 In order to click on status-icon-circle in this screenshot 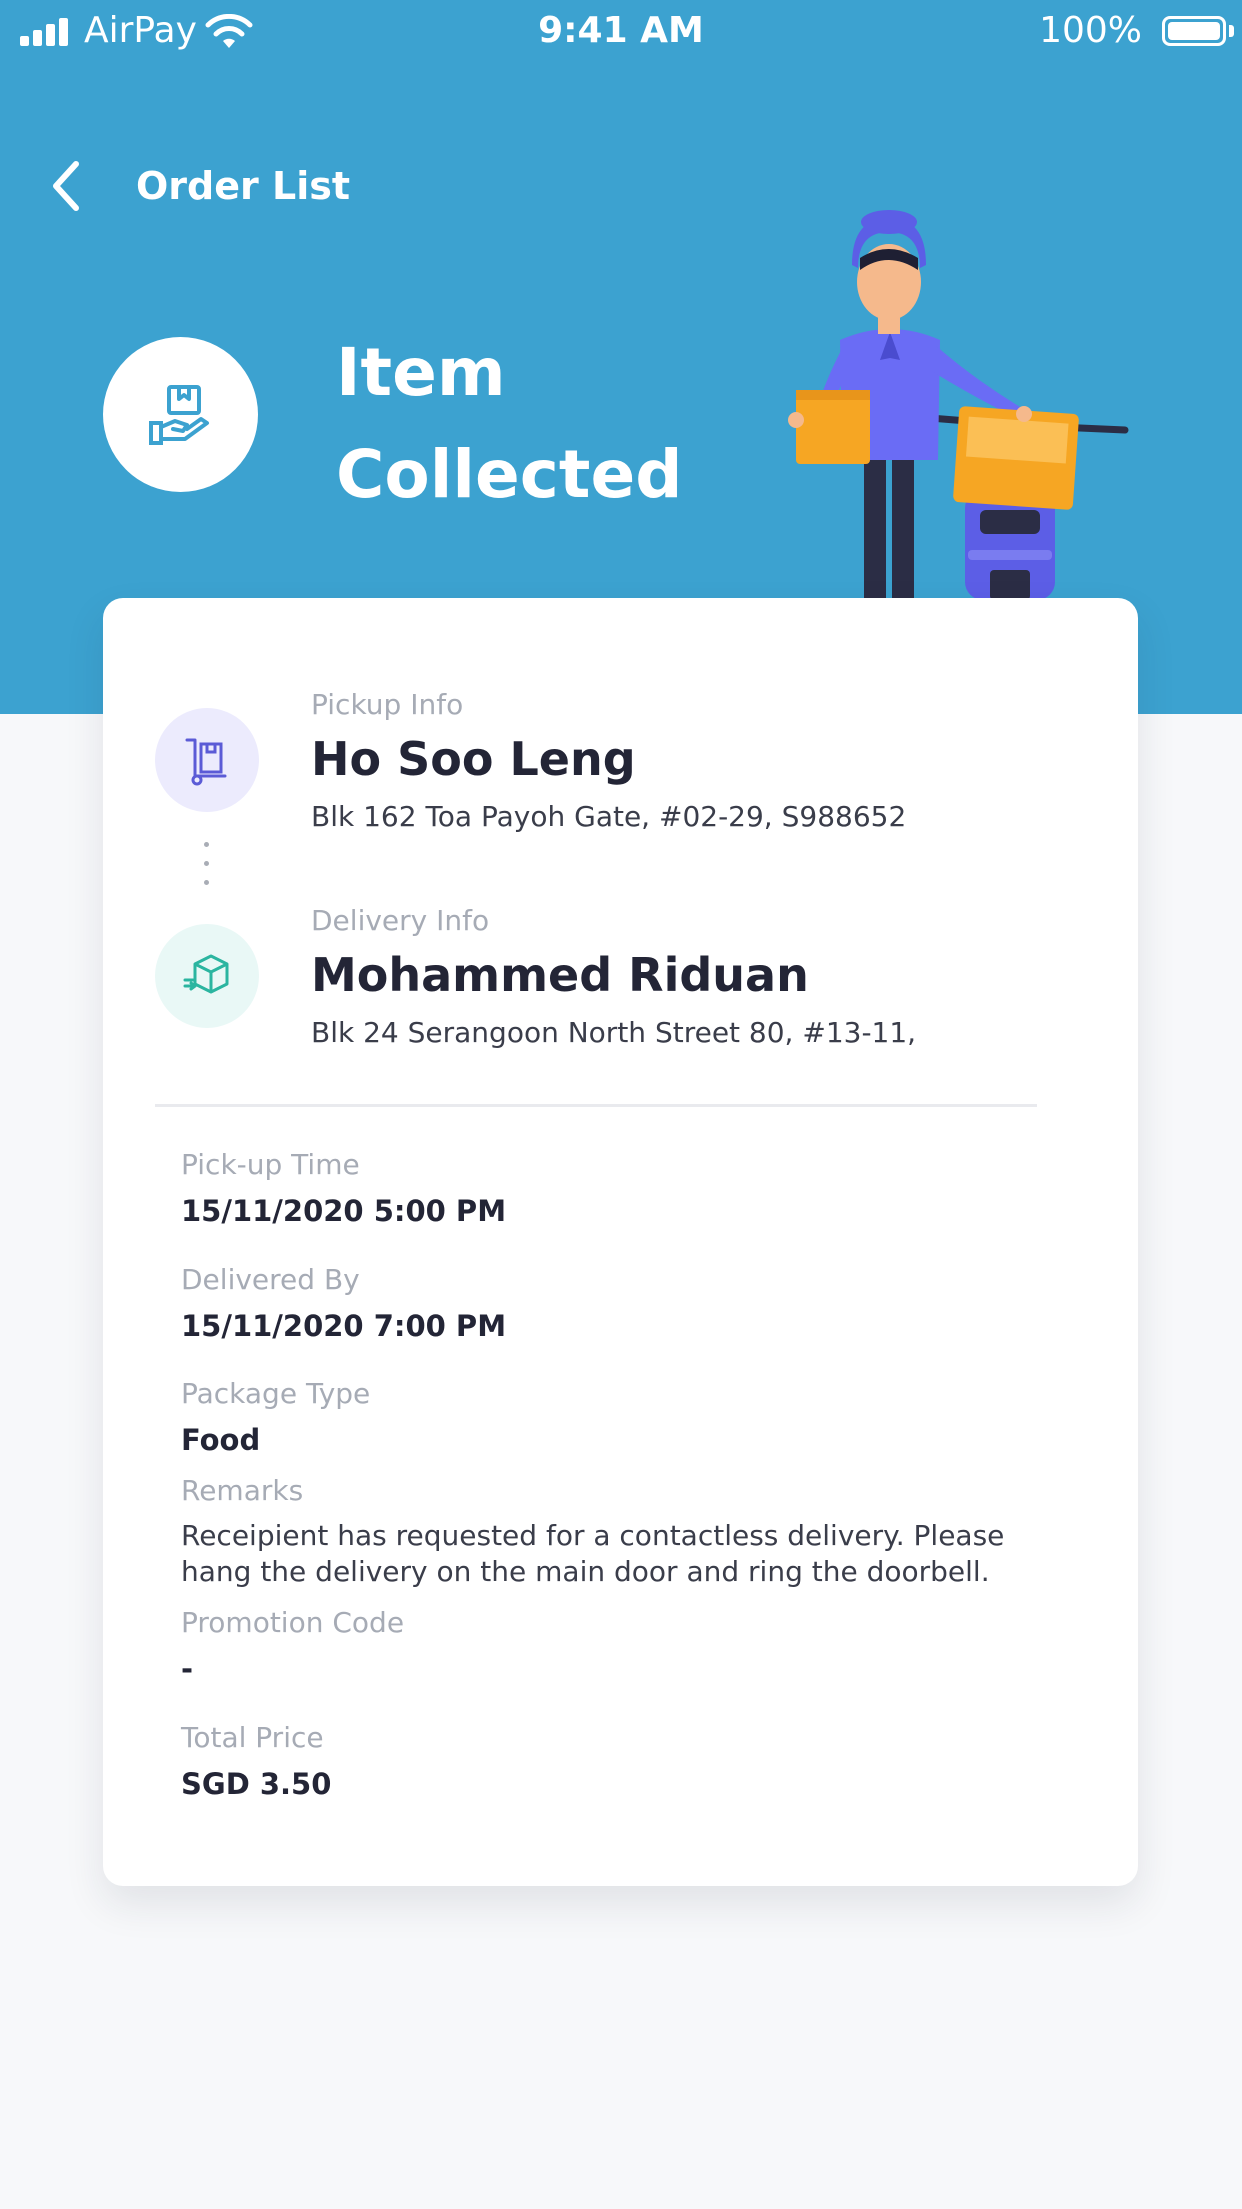, I will do `click(180, 414)`.